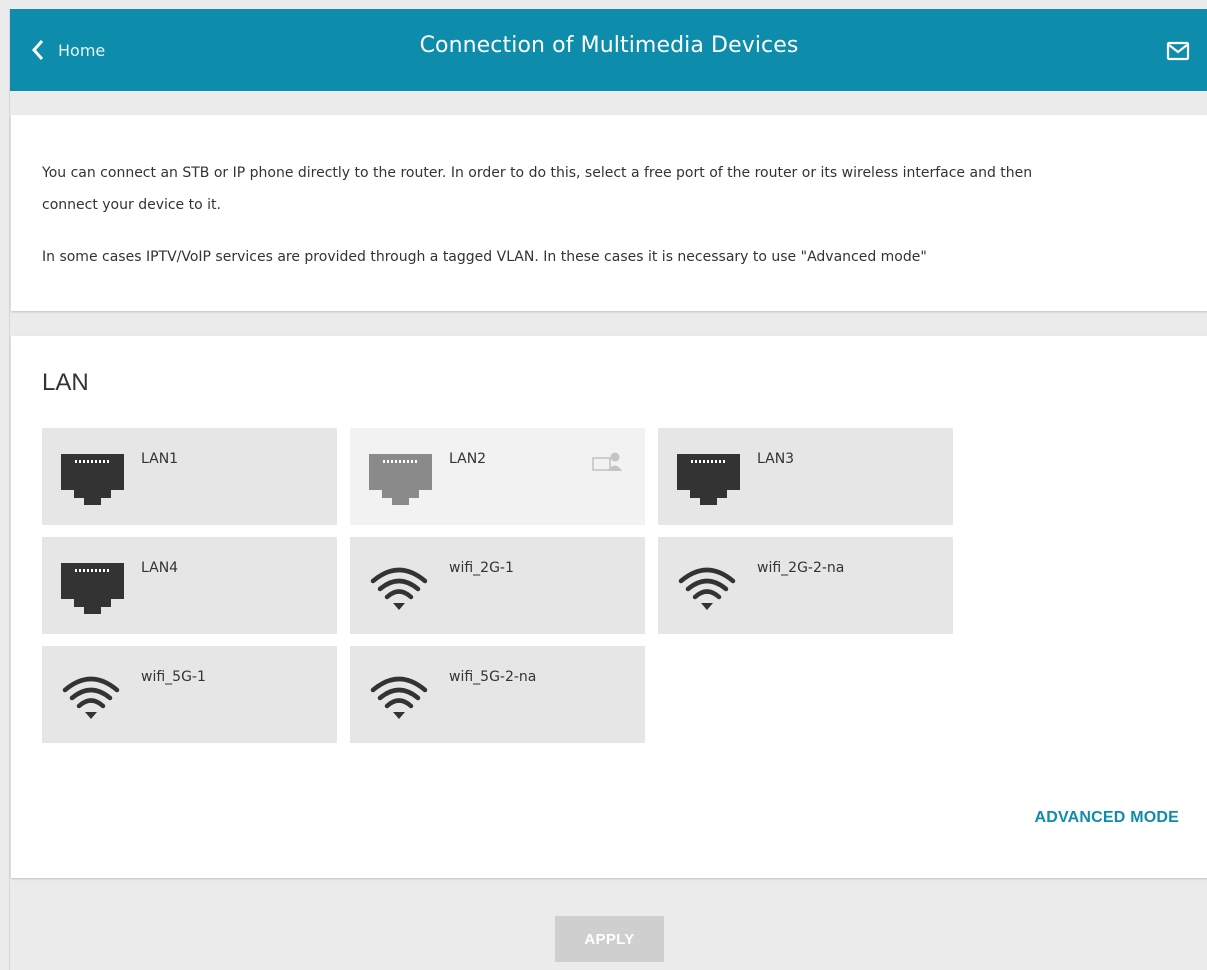 The image size is (1207, 970). What do you see at coordinates (1178, 51) in the screenshot?
I see `envelope-icon` at bounding box center [1178, 51].